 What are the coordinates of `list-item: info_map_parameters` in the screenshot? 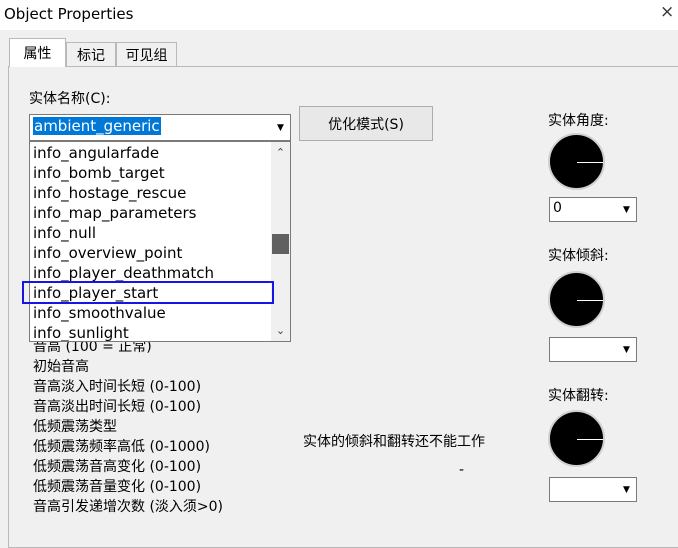 It's located at (114, 213).